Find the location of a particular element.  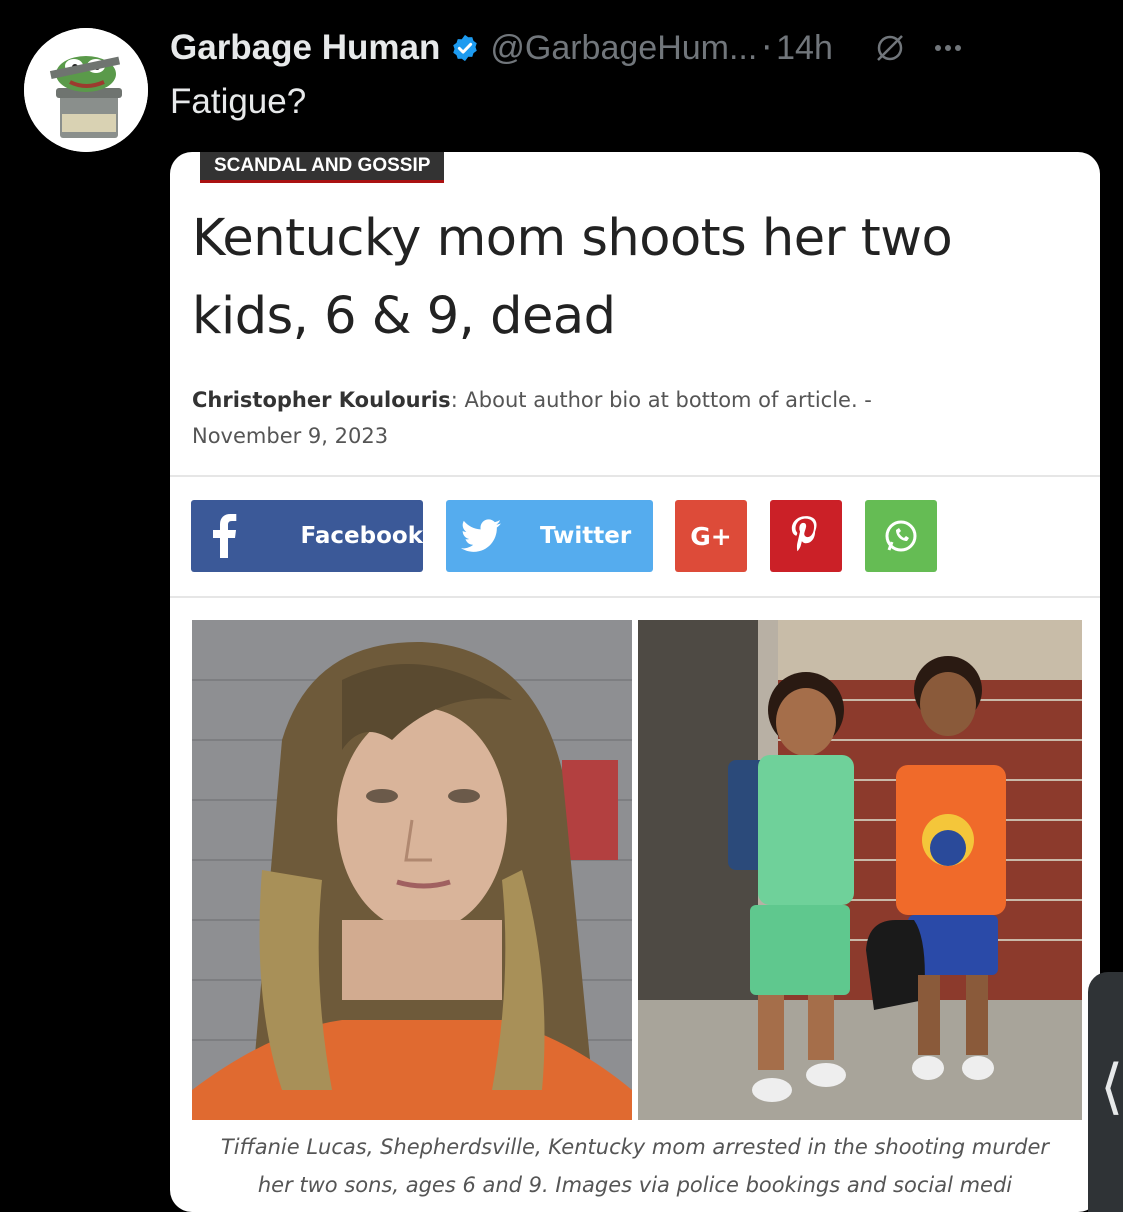

display-name: Garbage Human is located at coordinates (305, 48).